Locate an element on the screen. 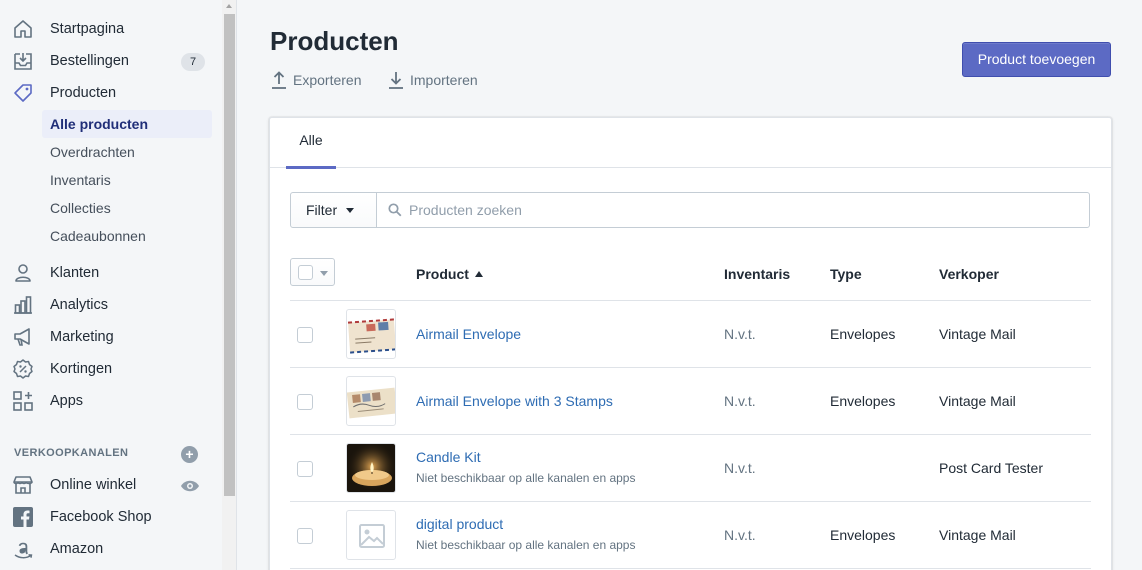 Image resolution: width=1142 pixels, height=570 pixels. image-placeholder-icon is located at coordinates (372, 536).